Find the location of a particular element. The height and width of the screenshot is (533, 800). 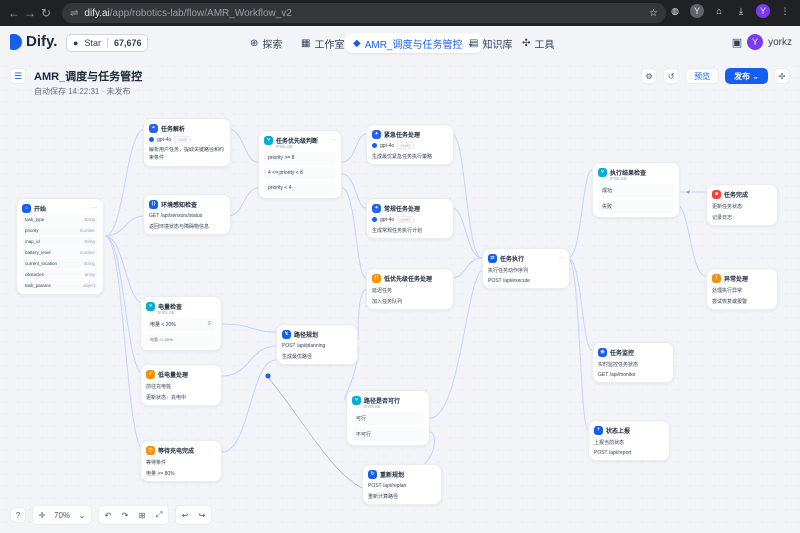

more-icon: ✣ is located at coordinates (782, 76).